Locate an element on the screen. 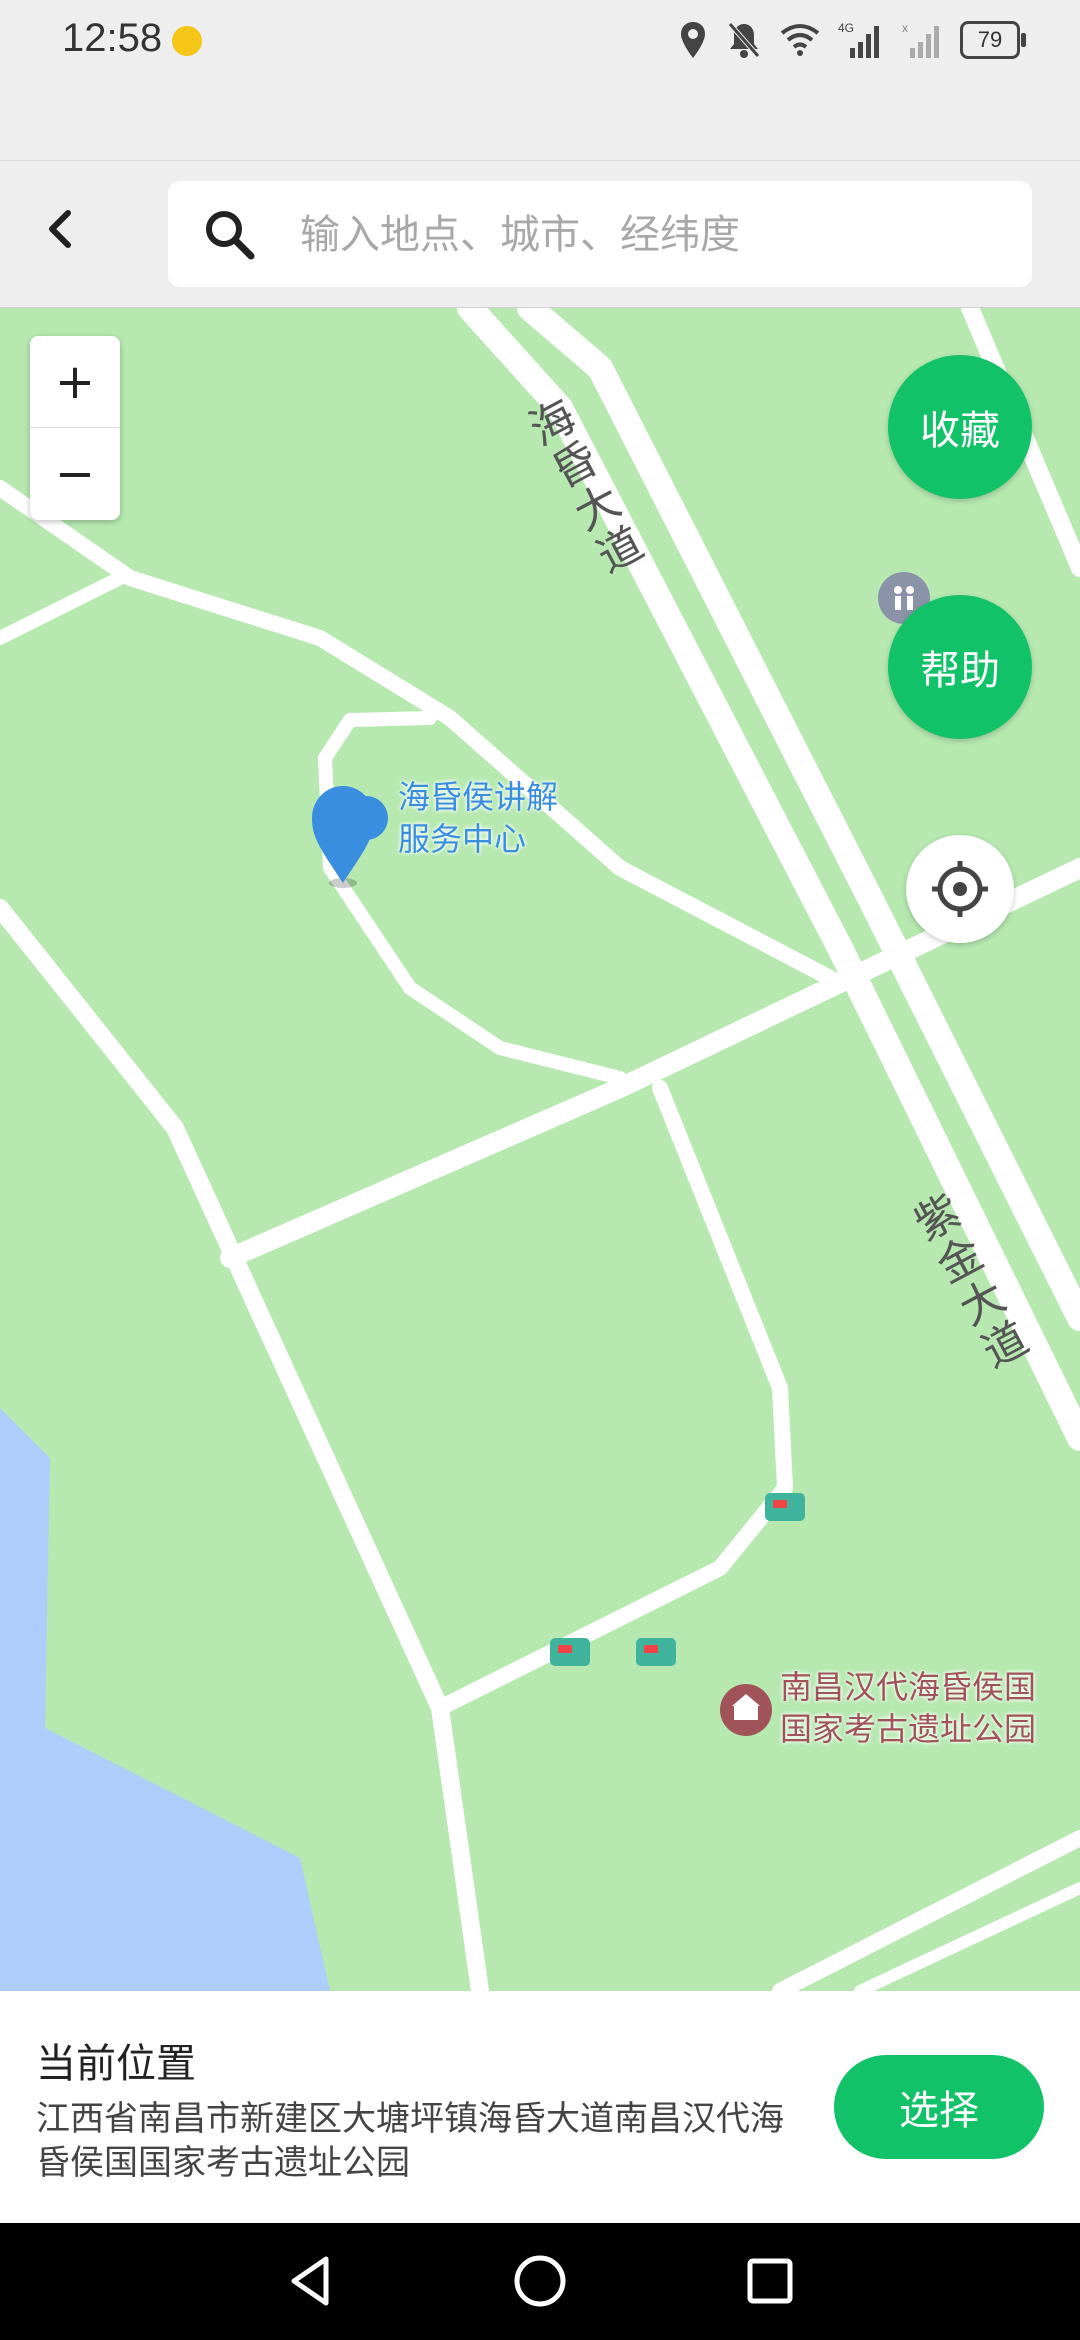  top-bar is located at coordinates (540, 234).